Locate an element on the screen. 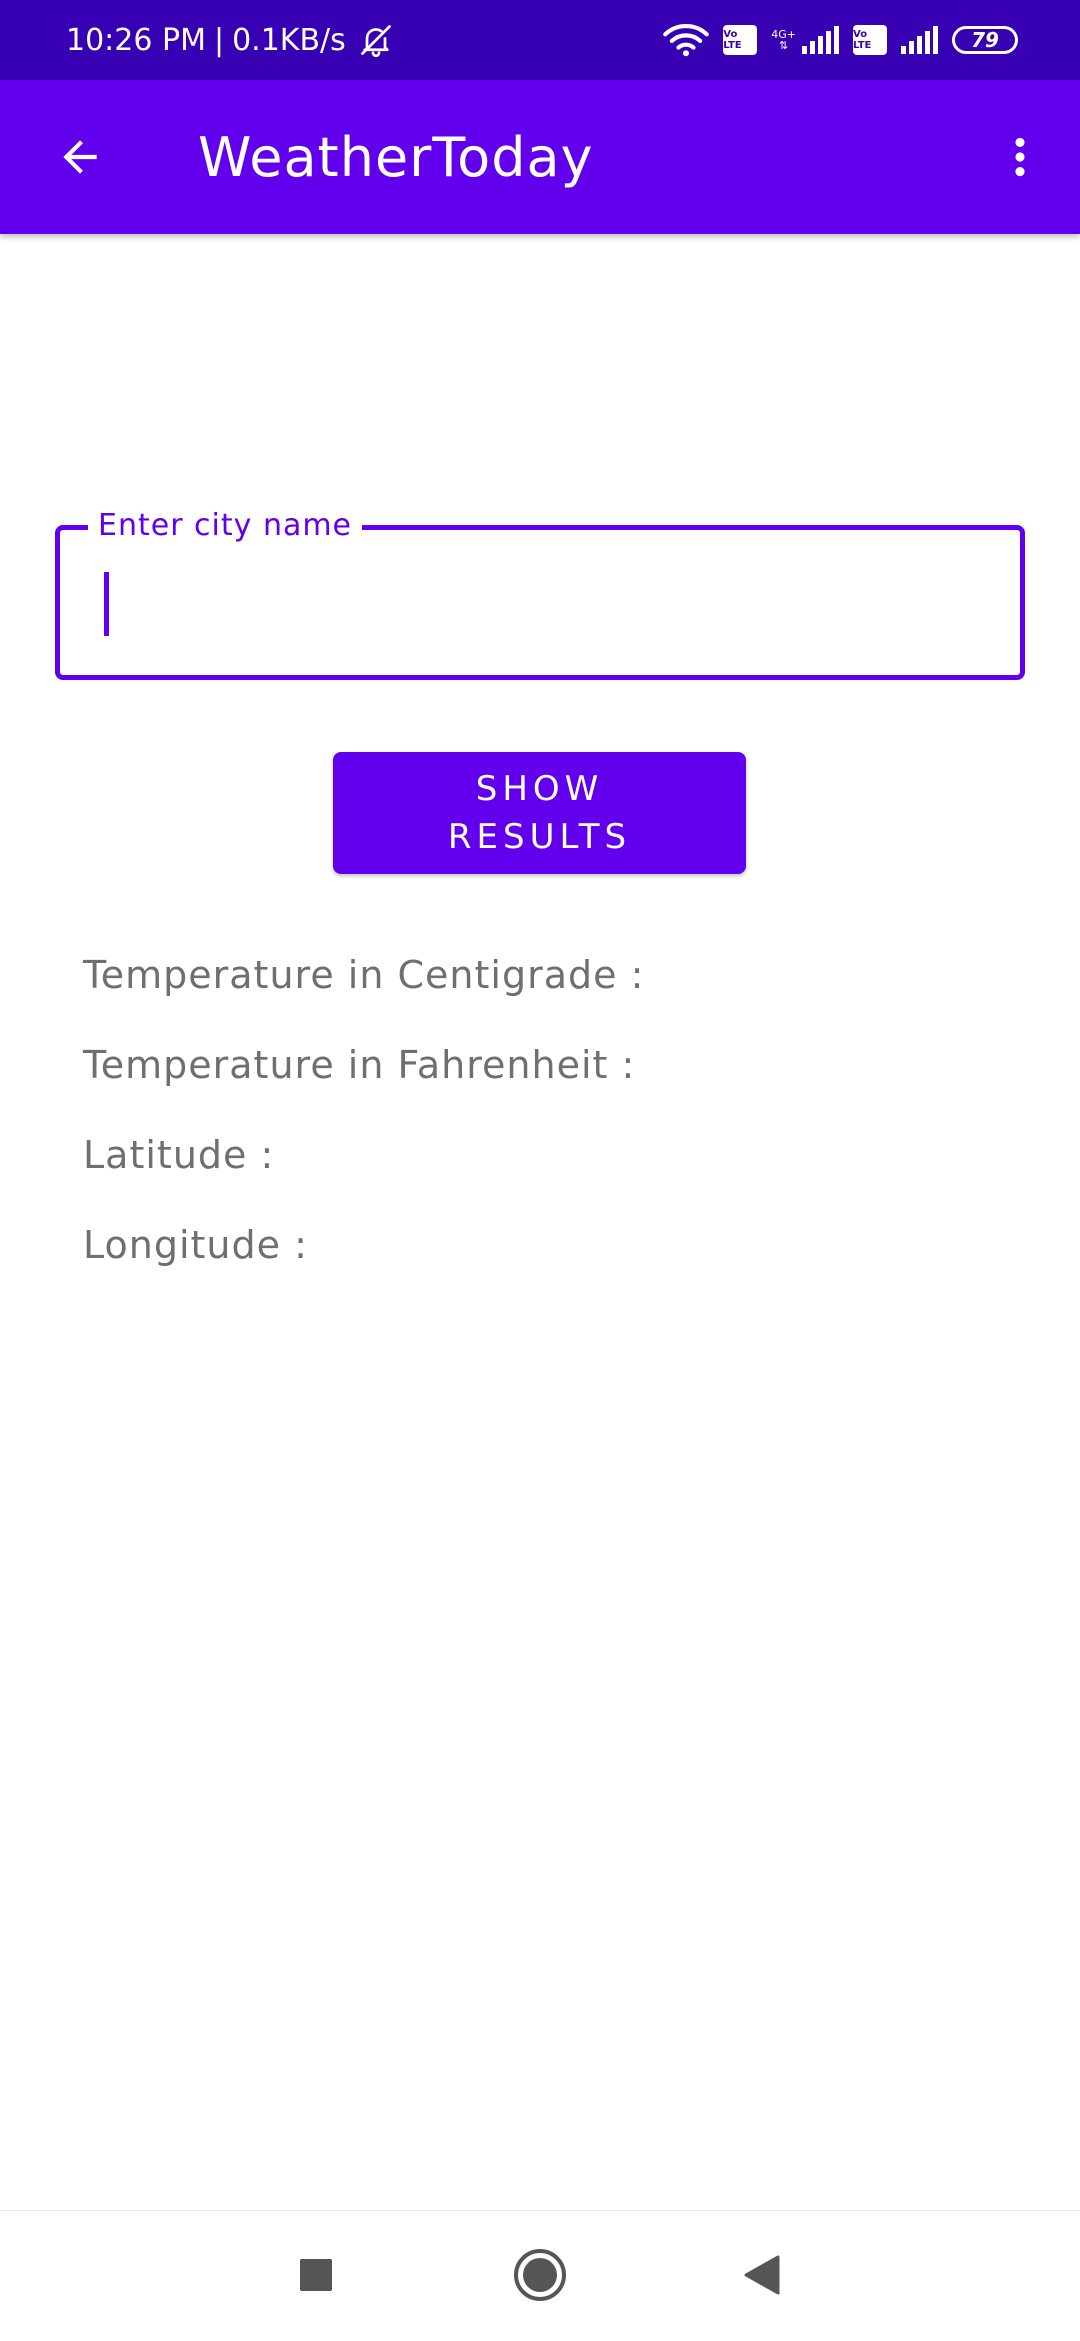 The image size is (1080, 2341). app-bar: WeatherToday is located at coordinates (540, 157).